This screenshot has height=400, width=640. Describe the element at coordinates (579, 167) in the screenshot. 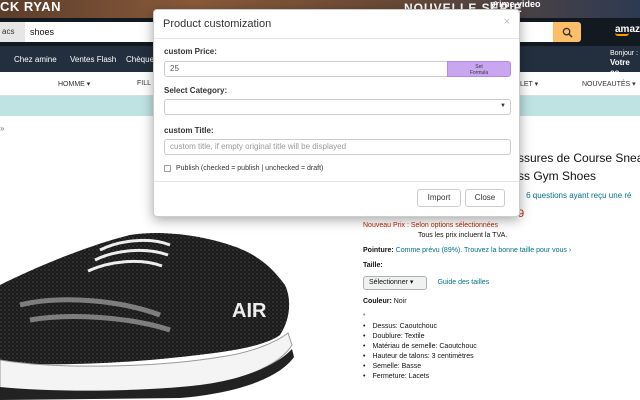

I see `product-title: ssures de Course Sneak ss Gym Shoes` at that location.